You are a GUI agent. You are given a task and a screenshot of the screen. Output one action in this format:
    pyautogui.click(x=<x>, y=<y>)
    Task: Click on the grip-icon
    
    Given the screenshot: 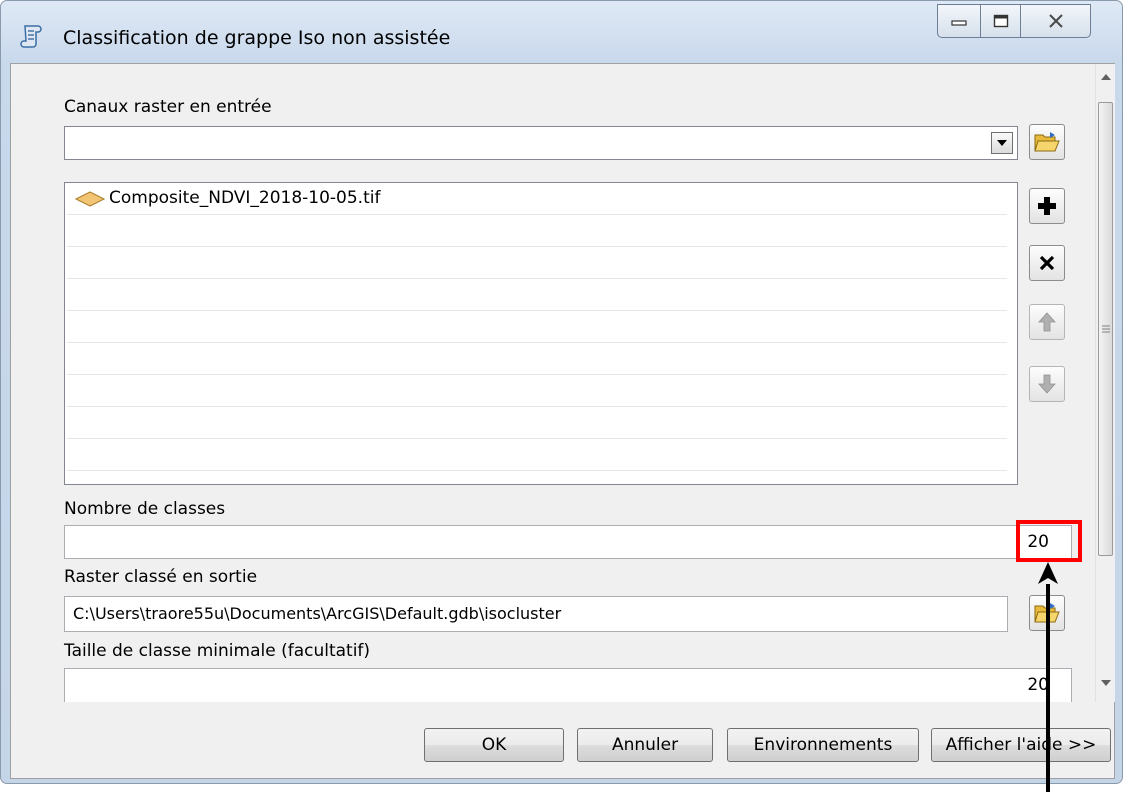 What is the action you would take?
    pyautogui.click(x=1106, y=329)
    